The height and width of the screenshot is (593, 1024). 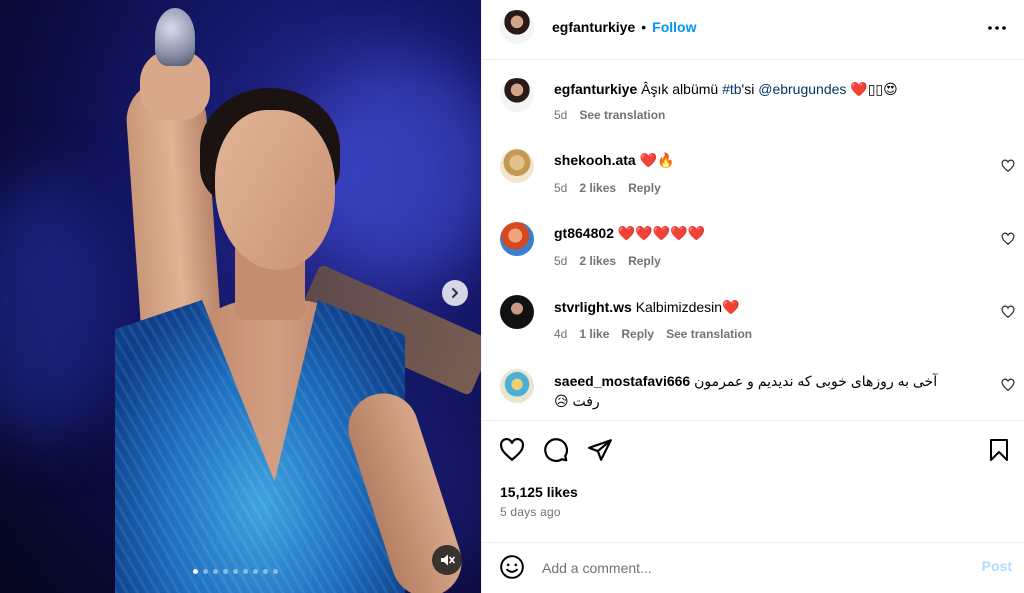 What do you see at coordinates (764, 307) in the screenshot?
I see `comment-text: stvrlight.ws Kalbimizdesin❤️` at bounding box center [764, 307].